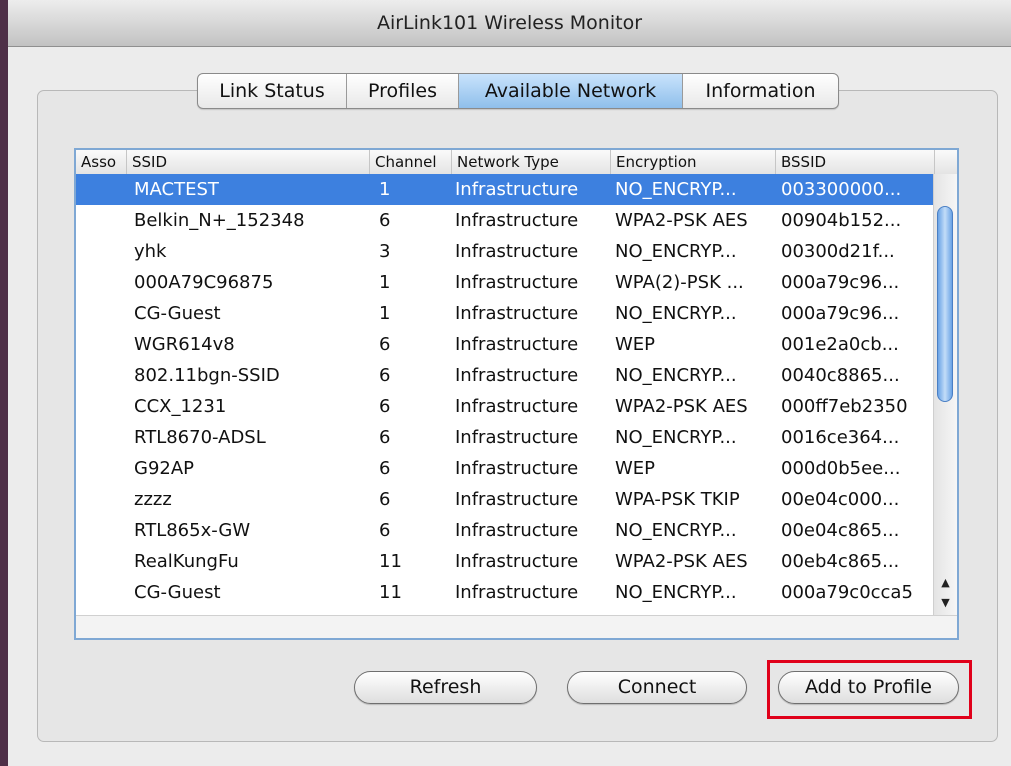 This screenshot has width=1011, height=766. I want to click on cell-channel: 3, so click(385, 251).